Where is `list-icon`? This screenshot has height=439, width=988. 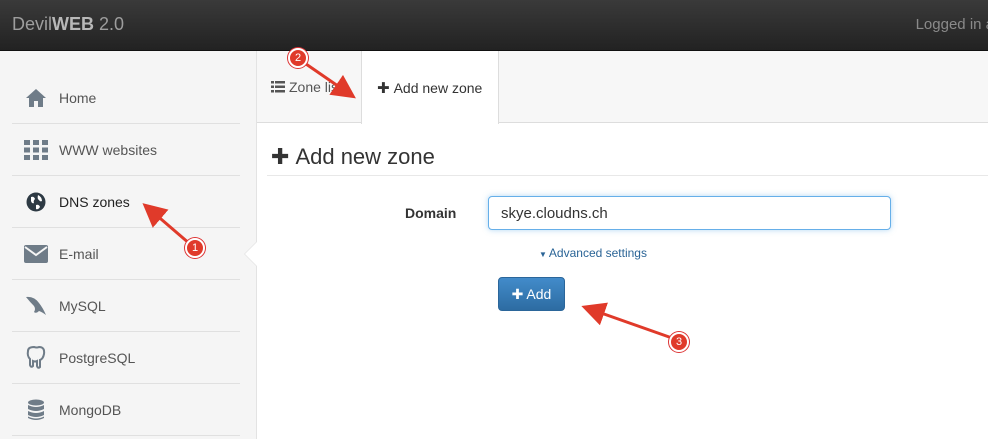
list-icon is located at coordinates (278, 87).